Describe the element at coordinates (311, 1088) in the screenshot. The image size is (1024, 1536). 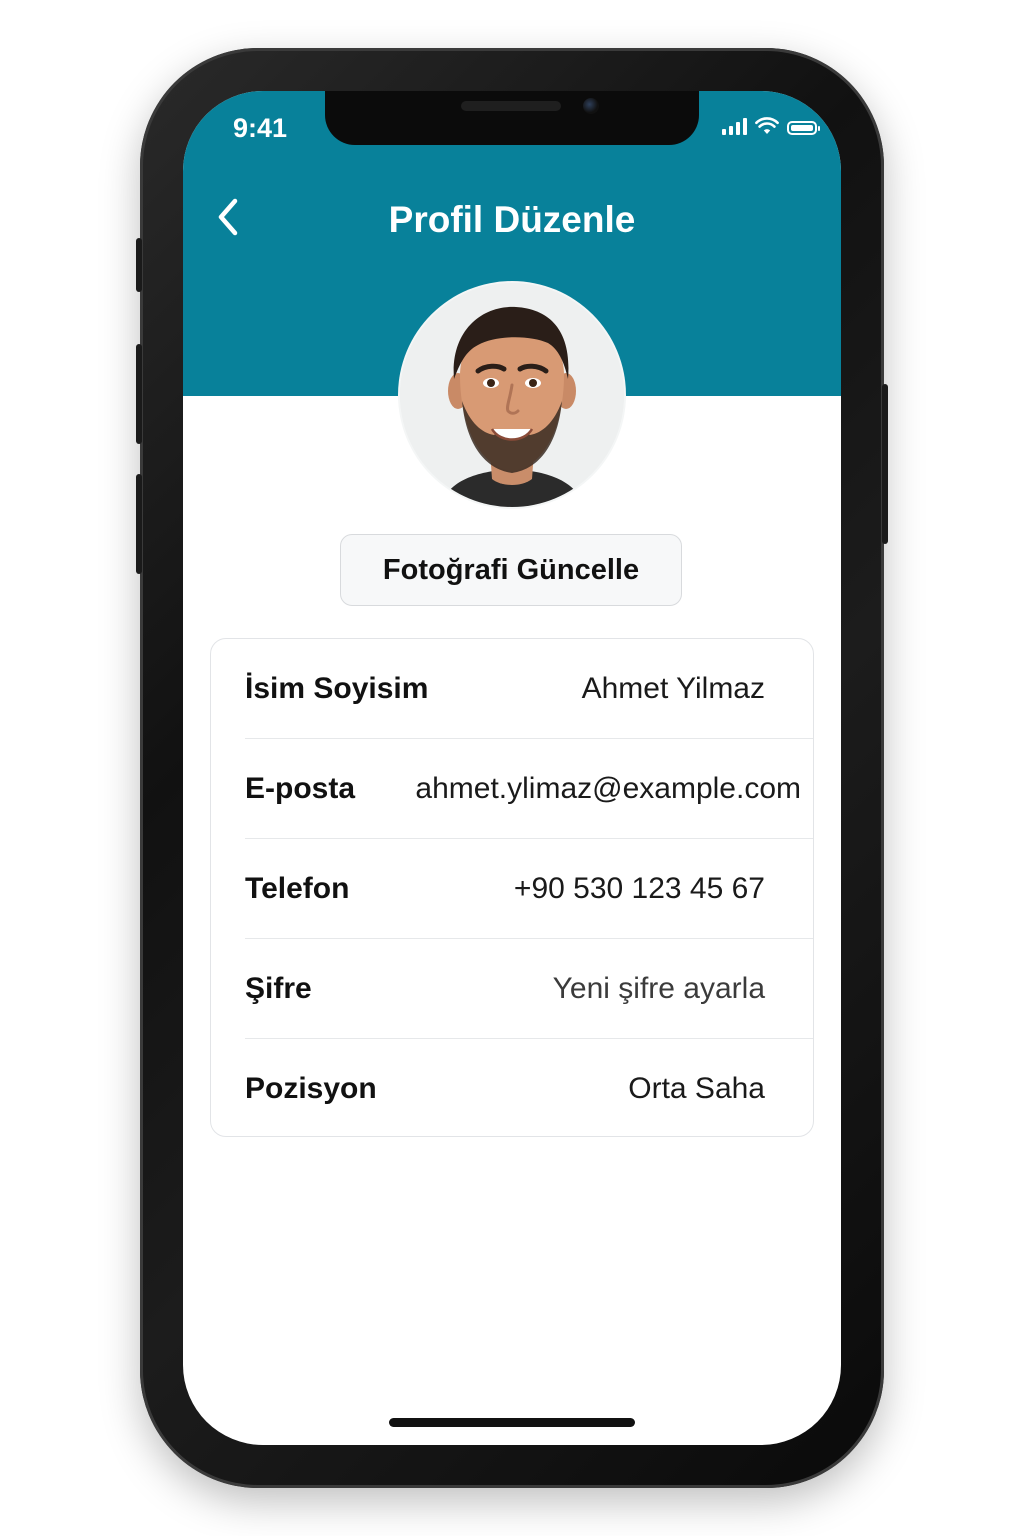
I see `field-label: Pozisyon` at that location.